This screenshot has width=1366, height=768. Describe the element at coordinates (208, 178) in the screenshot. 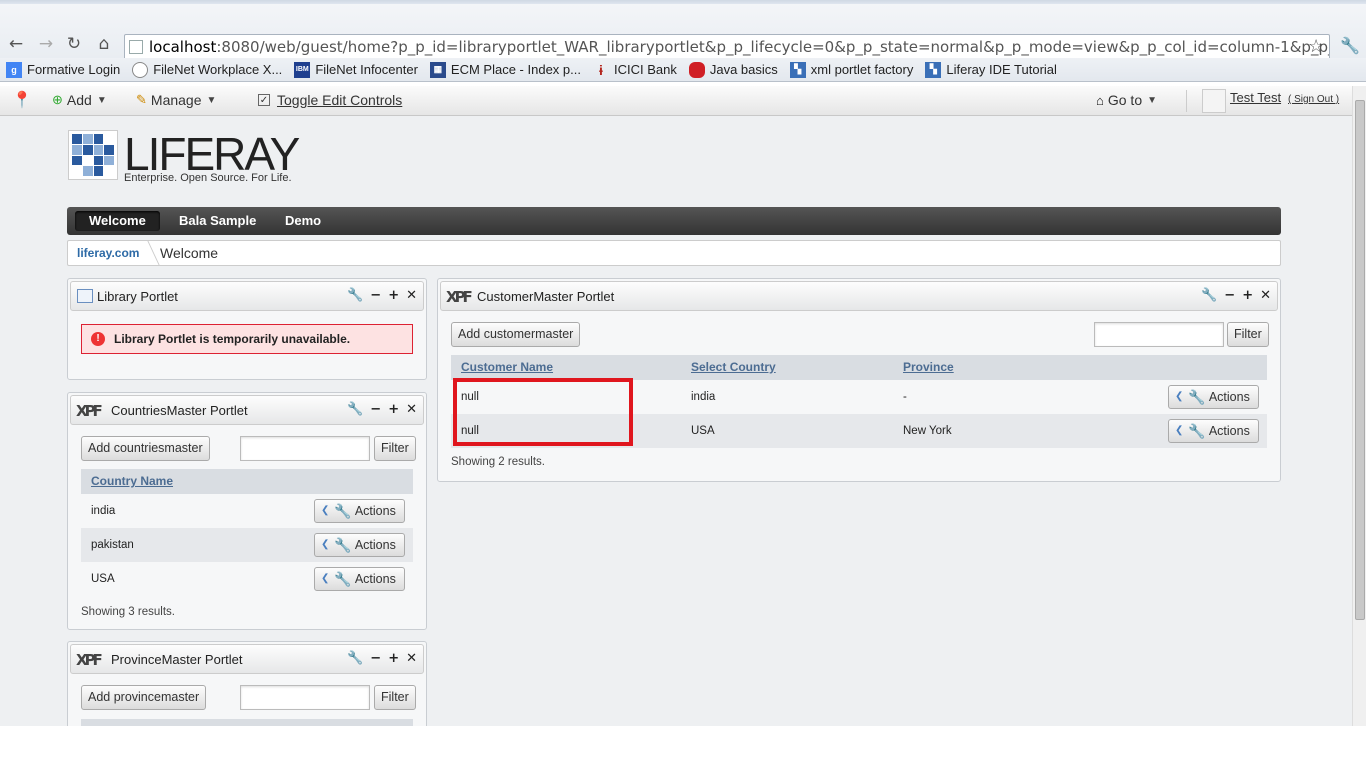

I see `logo-tagline: Enterprise. Open Source. For Life.` at that location.